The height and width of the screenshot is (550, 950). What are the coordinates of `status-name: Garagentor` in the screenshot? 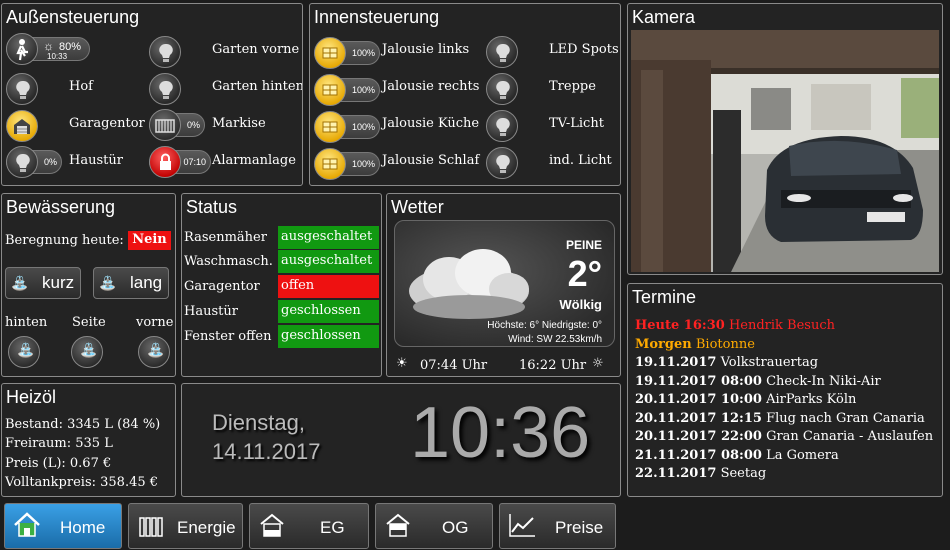 It's located at (222, 286).